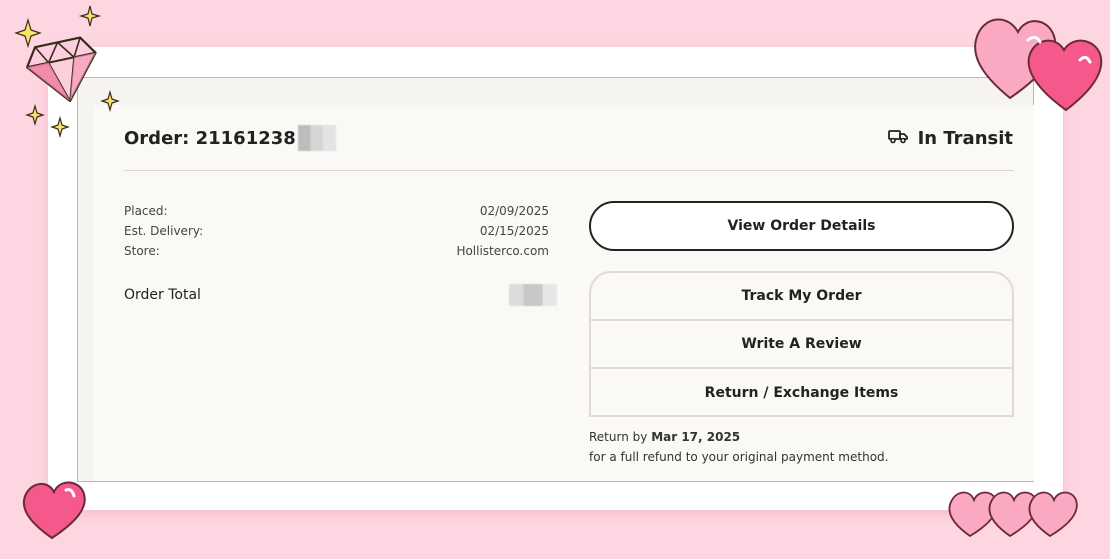  Describe the element at coordinates (316, 138) in the screenshot. I see `order-number-redaction` at that location.